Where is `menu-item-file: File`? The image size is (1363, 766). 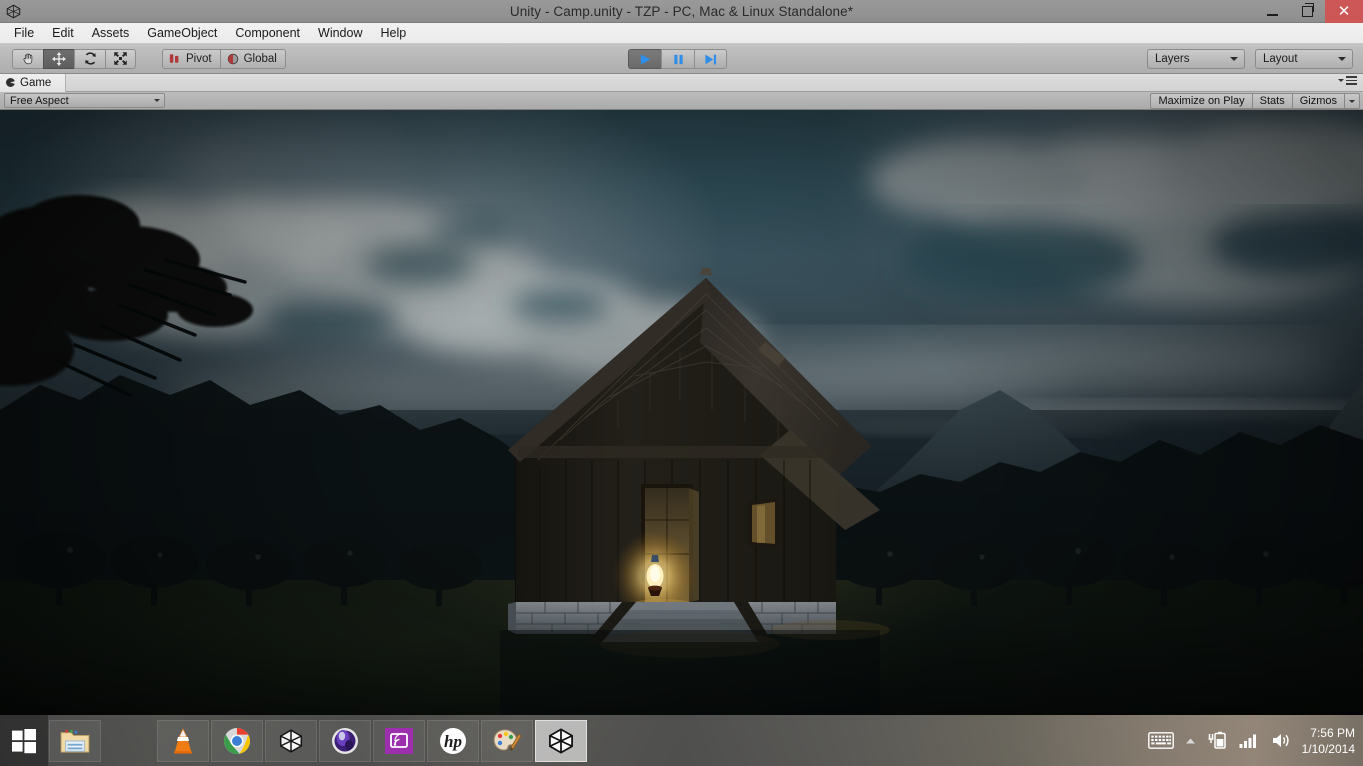
menu-item-file: File is located at coordinates (24, 33).